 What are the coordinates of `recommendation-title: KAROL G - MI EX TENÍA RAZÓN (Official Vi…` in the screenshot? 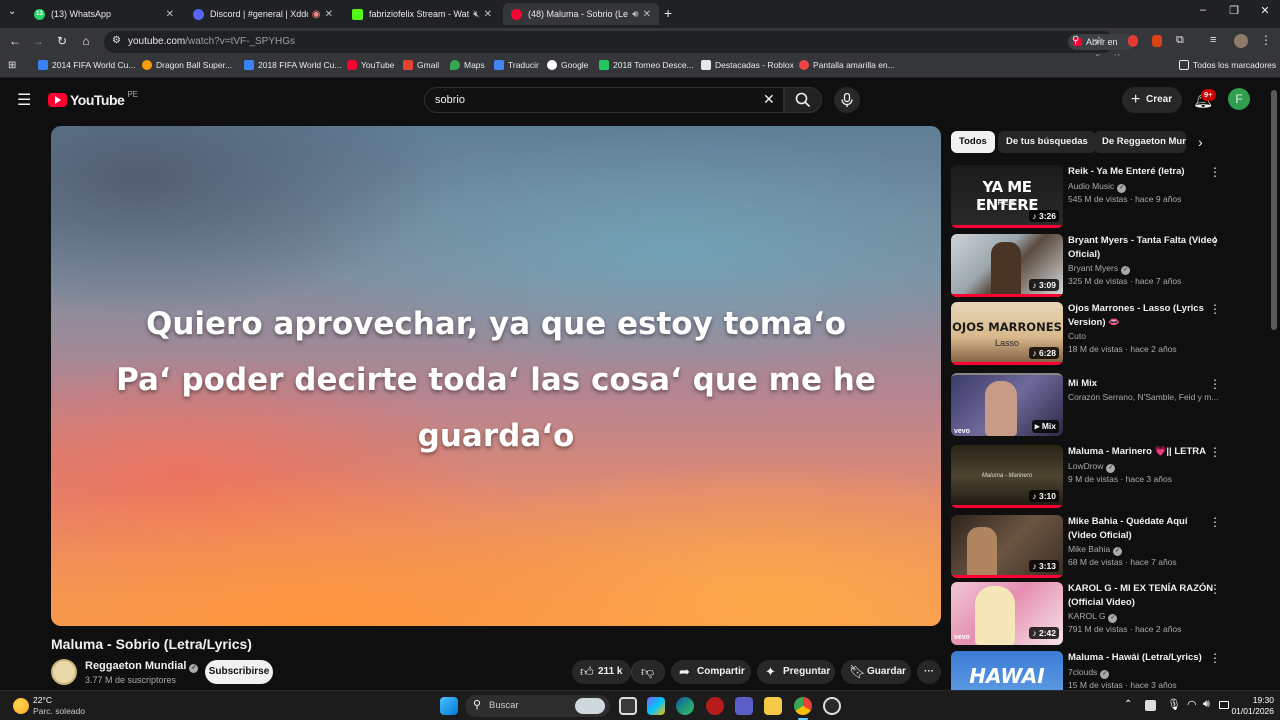 It's located at (1143, 595).